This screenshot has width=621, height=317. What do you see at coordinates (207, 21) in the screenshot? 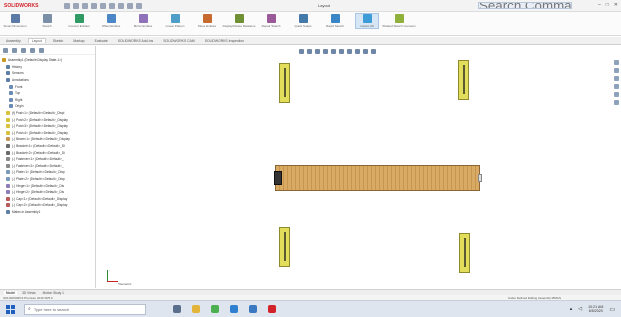
I see `ribbon-button-move: Move Entities` at bounding box center [207, 21].